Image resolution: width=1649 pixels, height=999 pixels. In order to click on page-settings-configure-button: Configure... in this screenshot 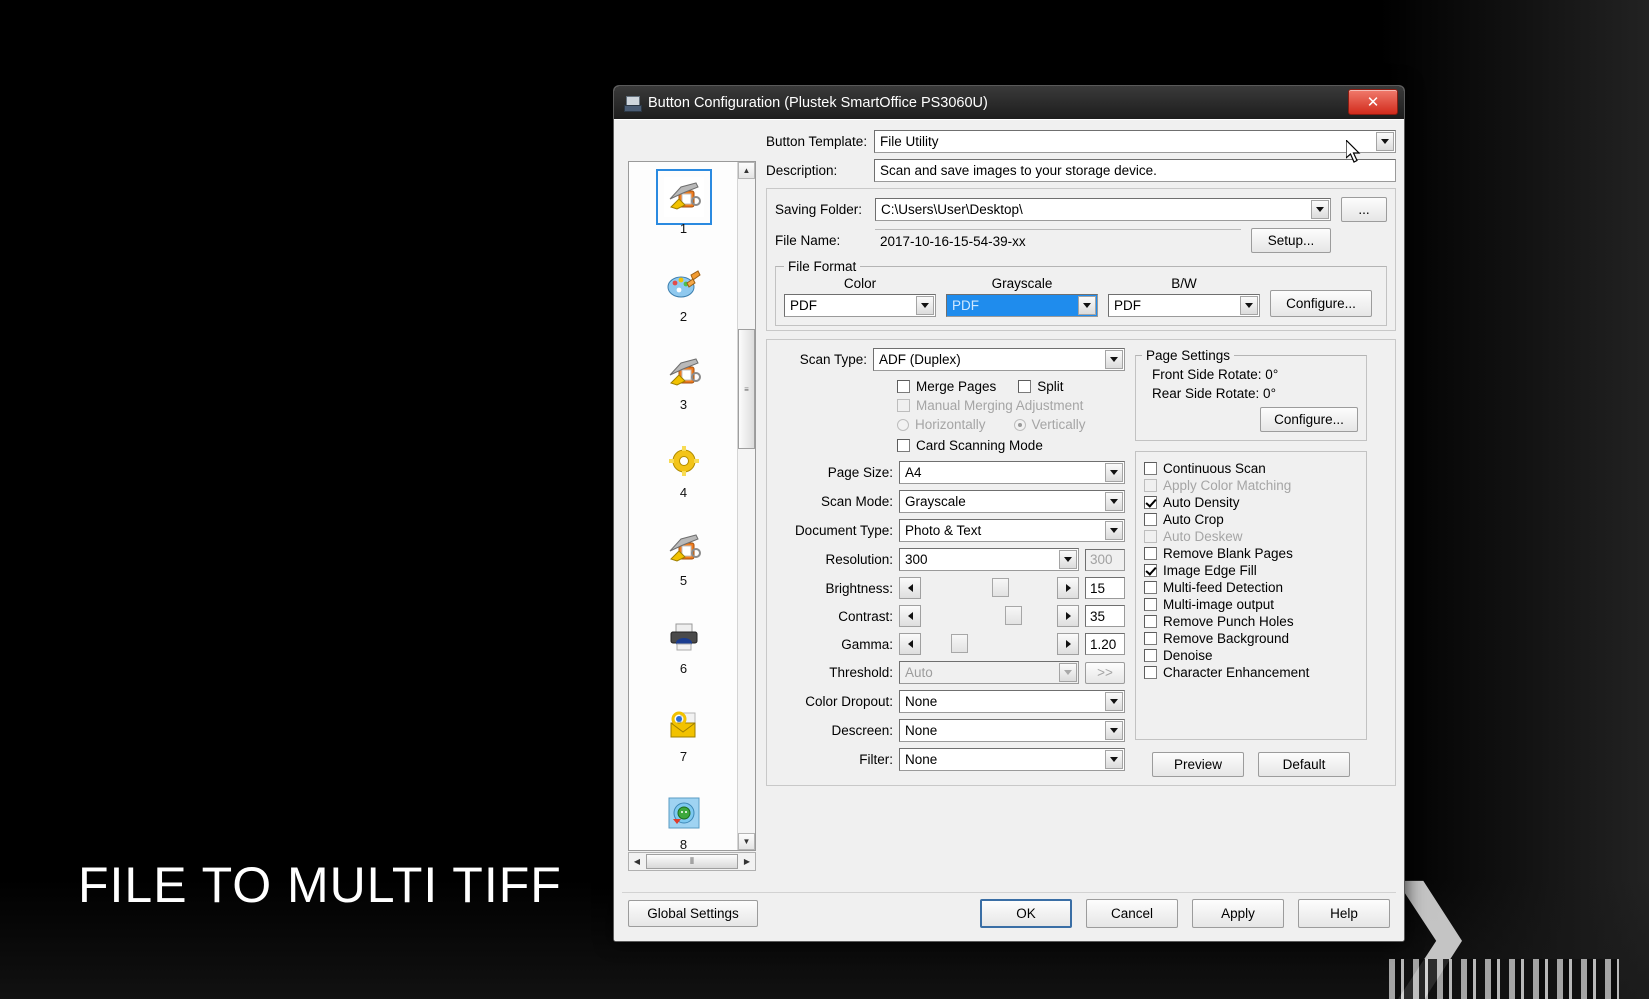, I will do `click(1309, 419)`.